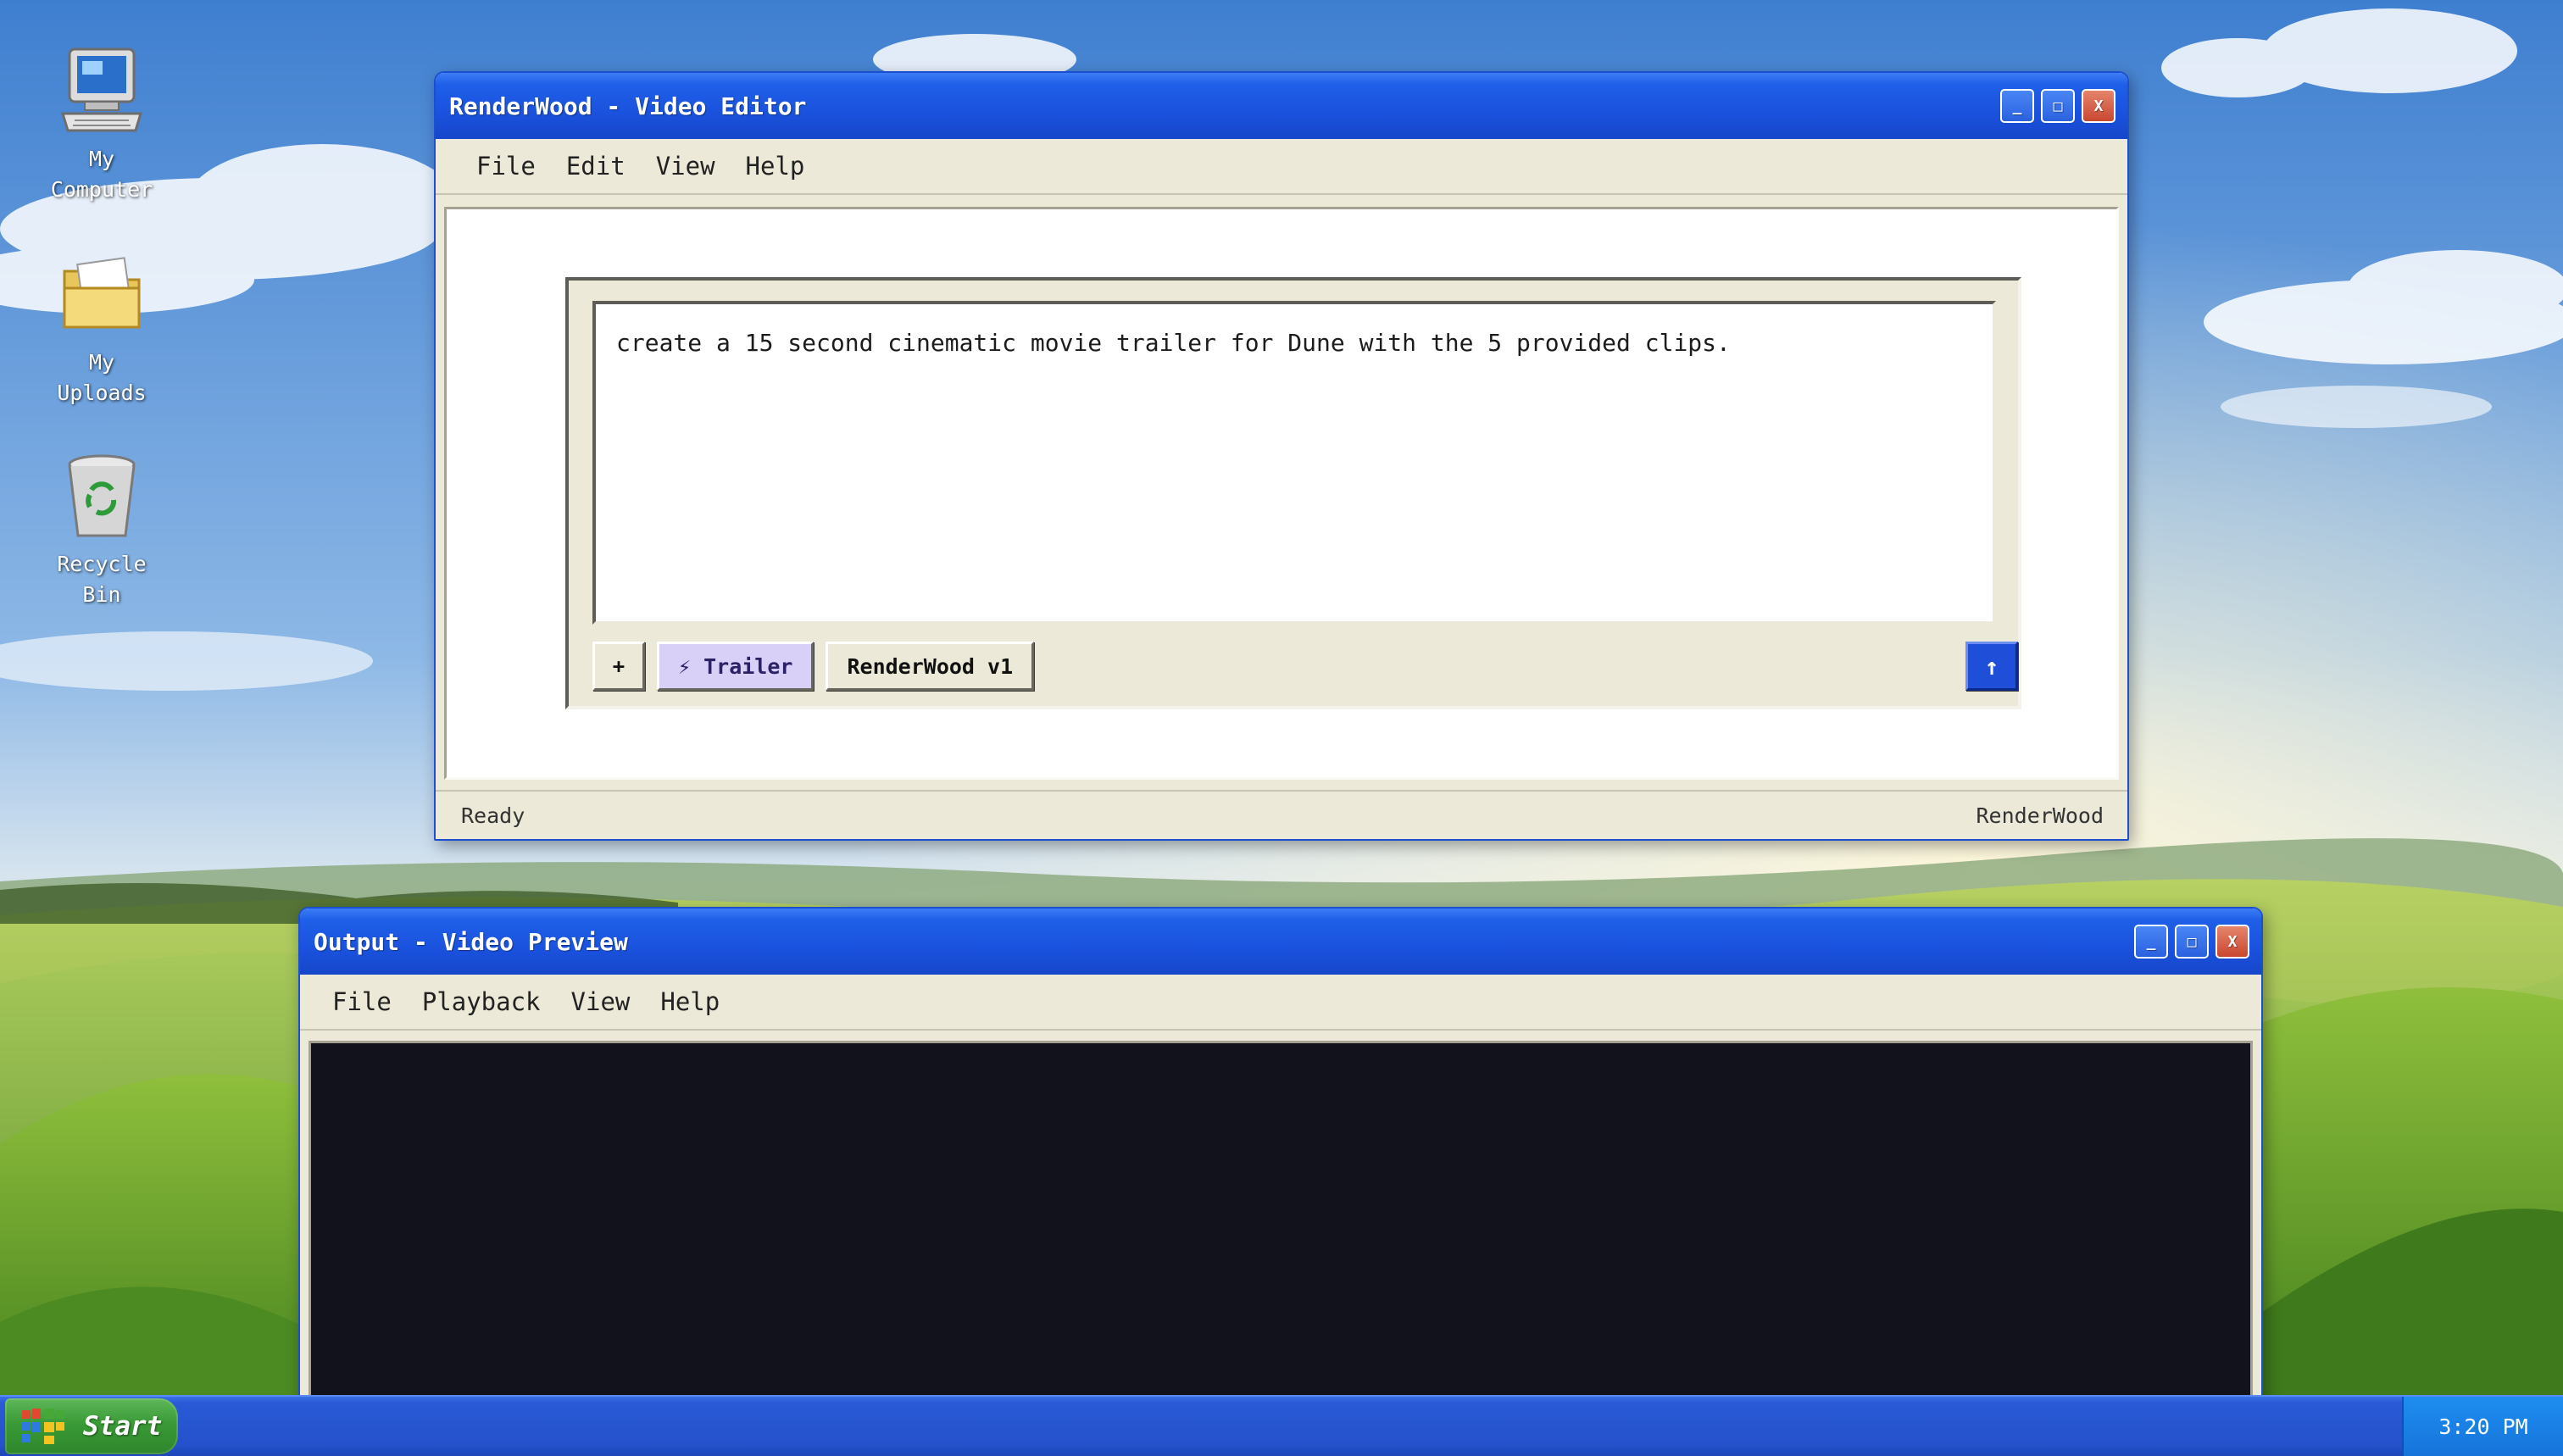 The height and width of the screenshot is (1456, 2563). I want to click on start-button: Start, so click(91, 1426).